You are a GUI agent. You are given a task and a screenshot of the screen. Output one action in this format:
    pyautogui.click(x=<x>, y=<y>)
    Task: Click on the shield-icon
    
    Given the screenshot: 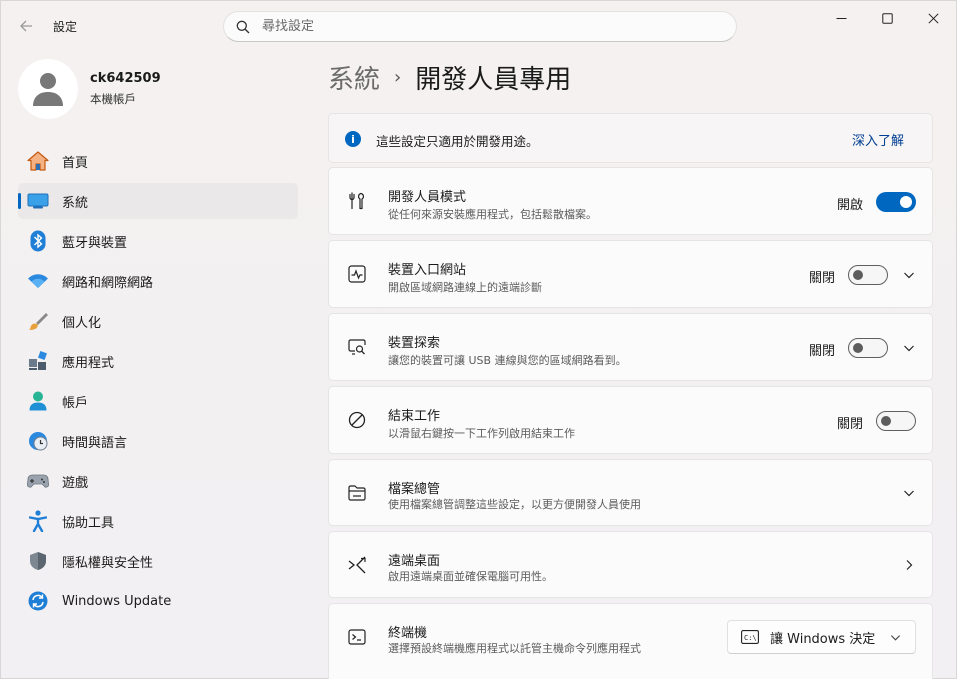 What is the action you would take?
    pyautogui.click(x=38, y=561)
    